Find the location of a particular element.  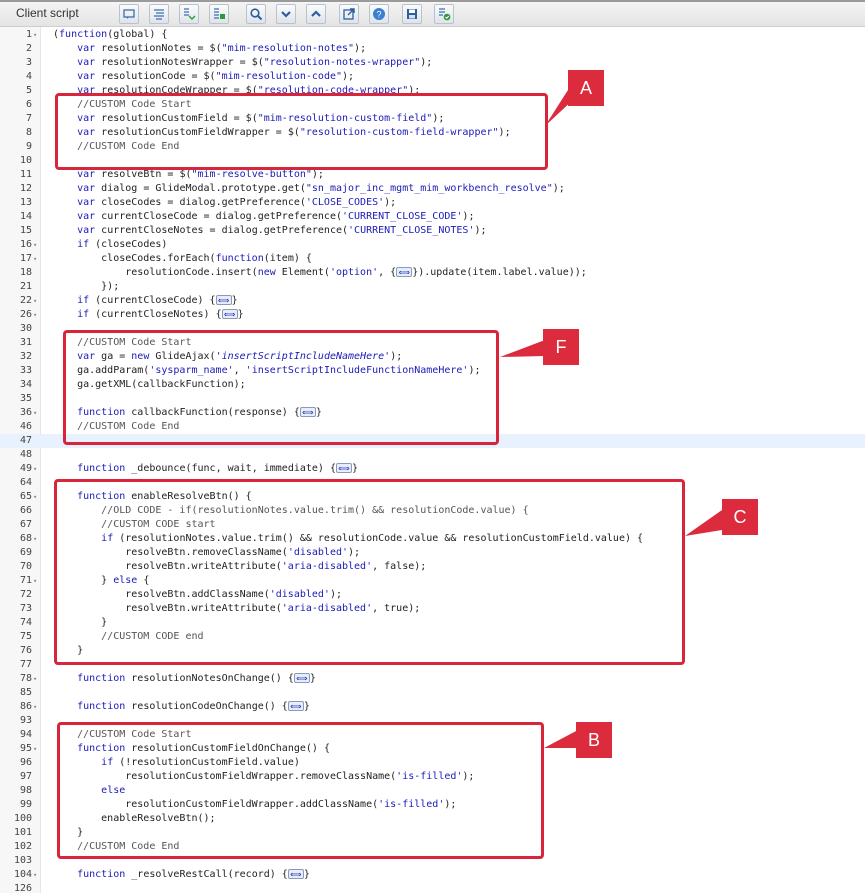

comment-icon is located at coordinates (129, 14).